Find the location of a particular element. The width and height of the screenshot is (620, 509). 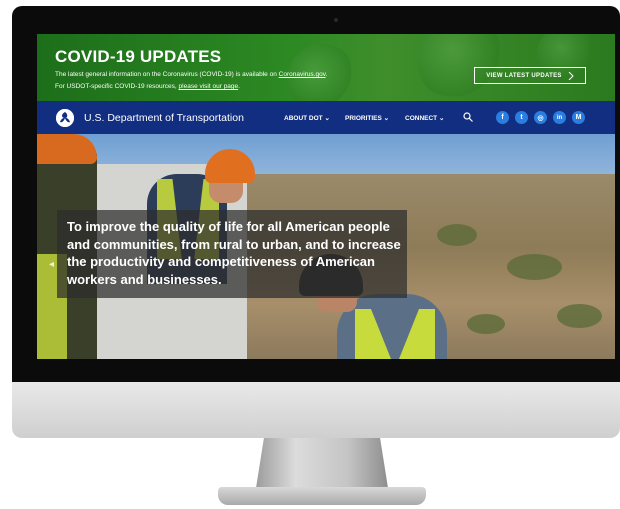

view-latest-updates-label: VIEW LATEST UPDATES is located at coordinates (524, 75).